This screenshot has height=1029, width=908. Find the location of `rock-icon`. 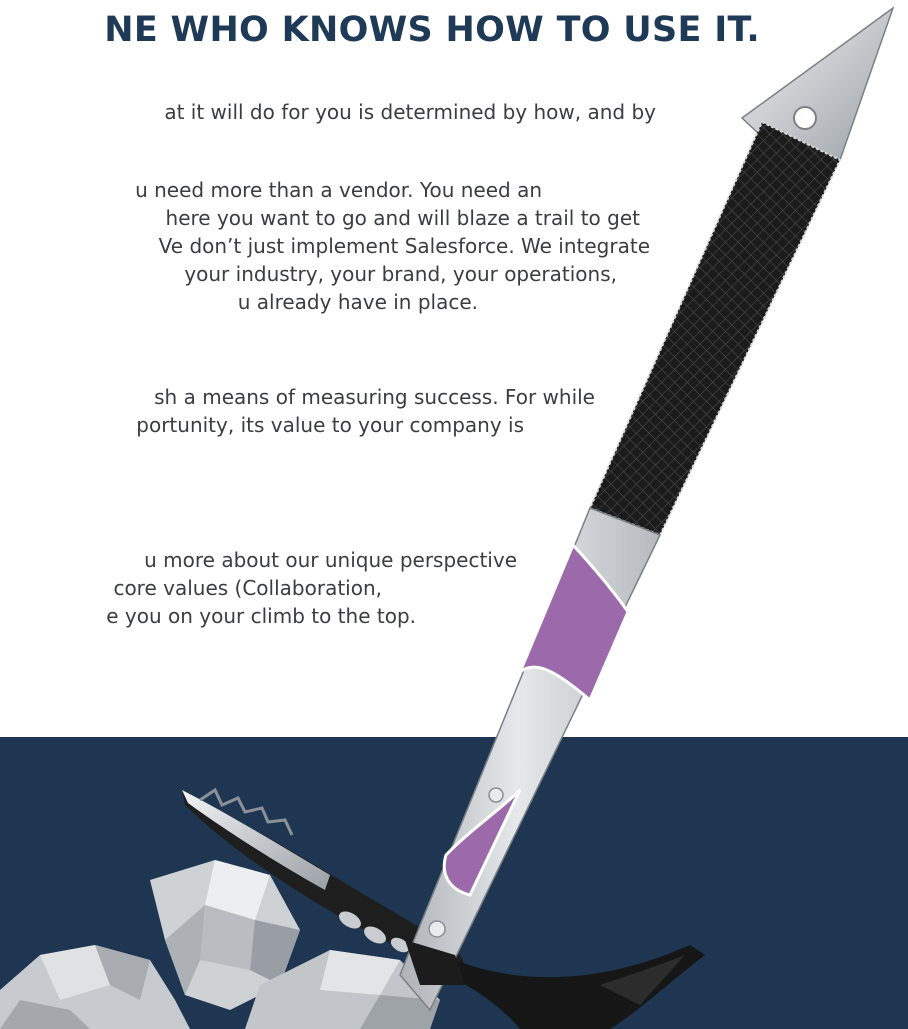

rock-icon is located at coordinates (220, 944).